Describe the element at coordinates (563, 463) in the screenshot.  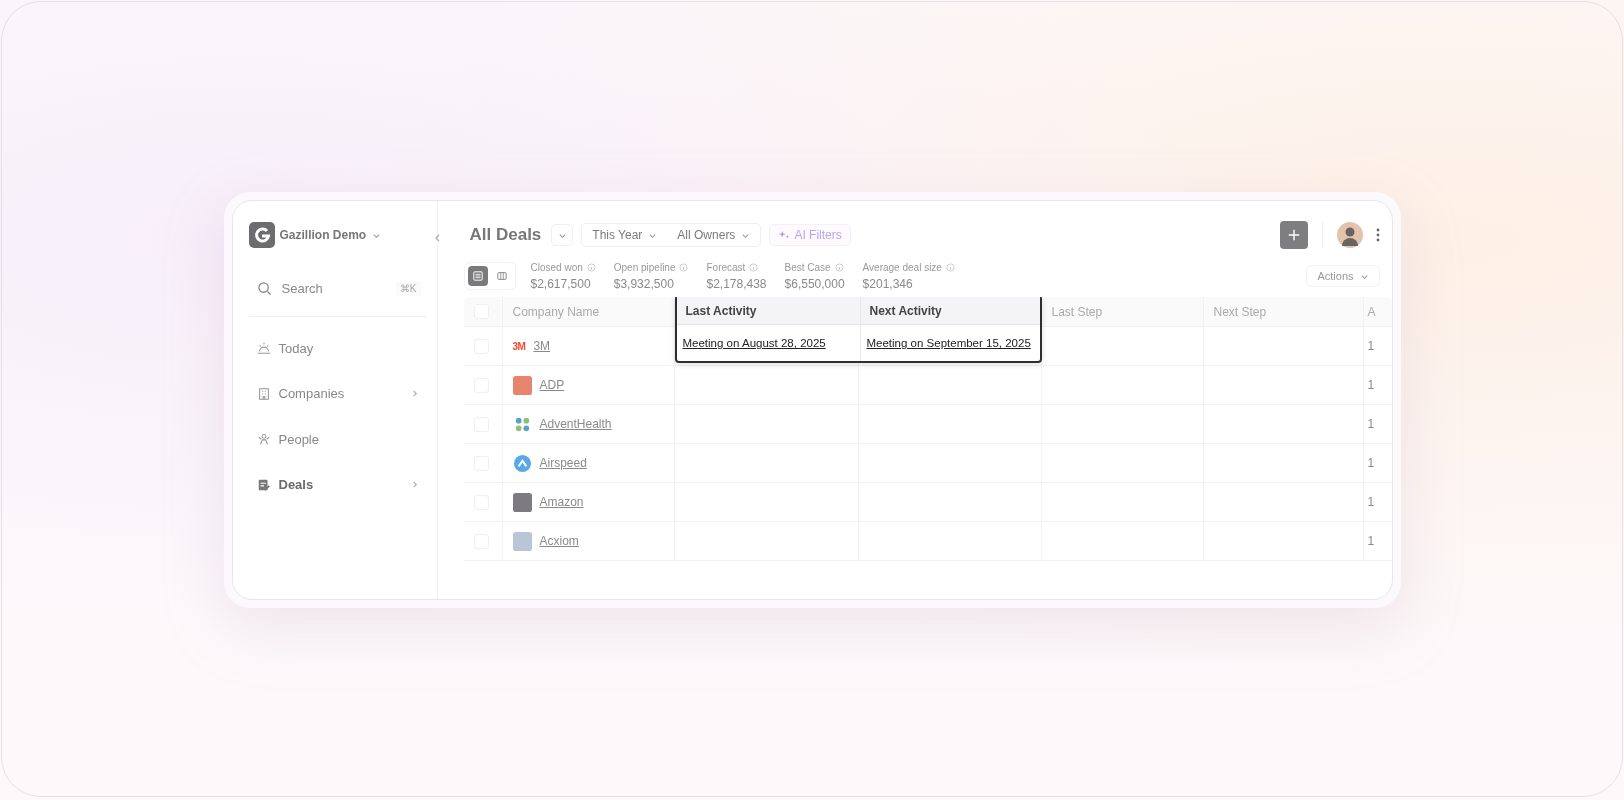
I see `company-link: Airspeed` at that location.